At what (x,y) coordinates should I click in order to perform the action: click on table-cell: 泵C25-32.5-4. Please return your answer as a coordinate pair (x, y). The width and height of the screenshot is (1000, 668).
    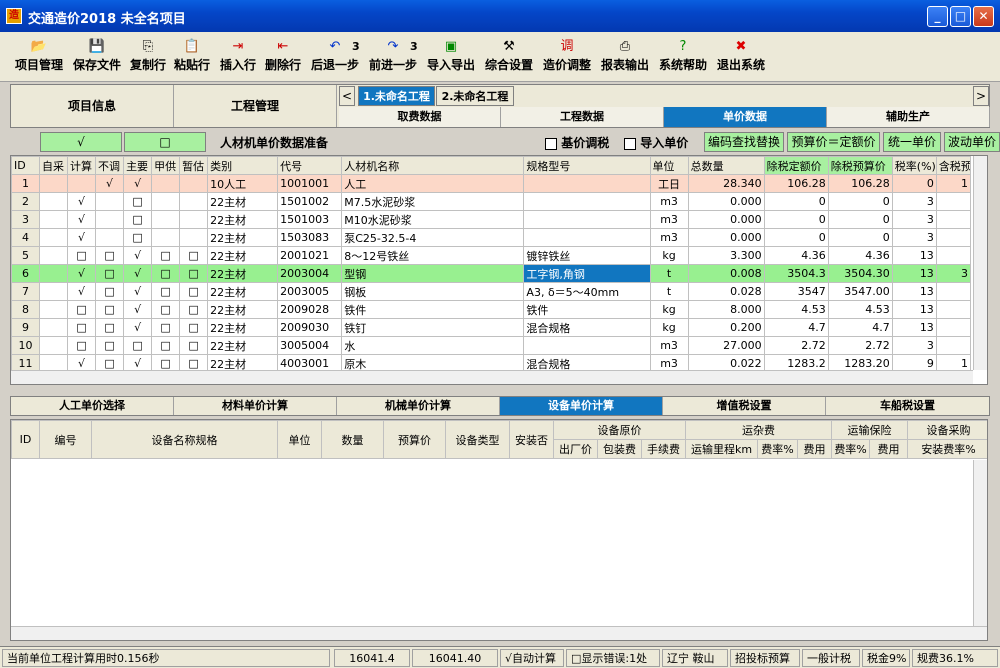
    Looking at the image, I should click on (433, 237).